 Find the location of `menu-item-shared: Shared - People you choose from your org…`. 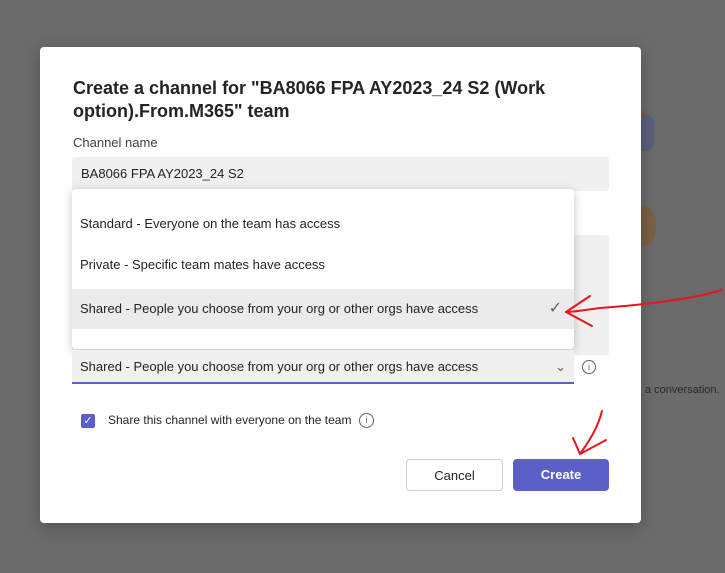

menu-item-shared: Shared - People you choose from your org… is located at coordinates (323, 309).